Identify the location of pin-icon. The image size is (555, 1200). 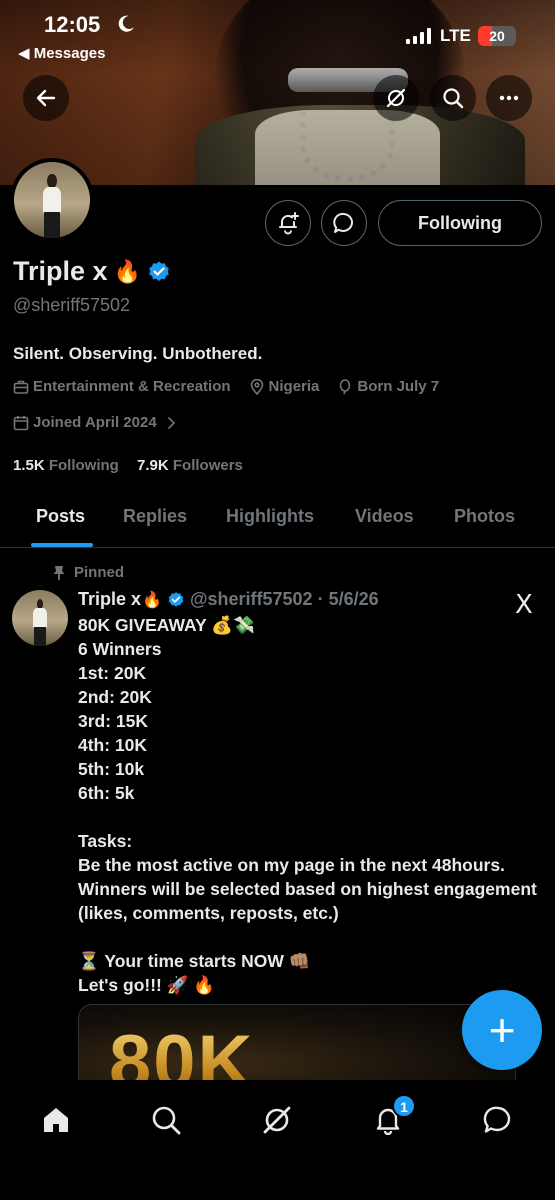
(59, 572).